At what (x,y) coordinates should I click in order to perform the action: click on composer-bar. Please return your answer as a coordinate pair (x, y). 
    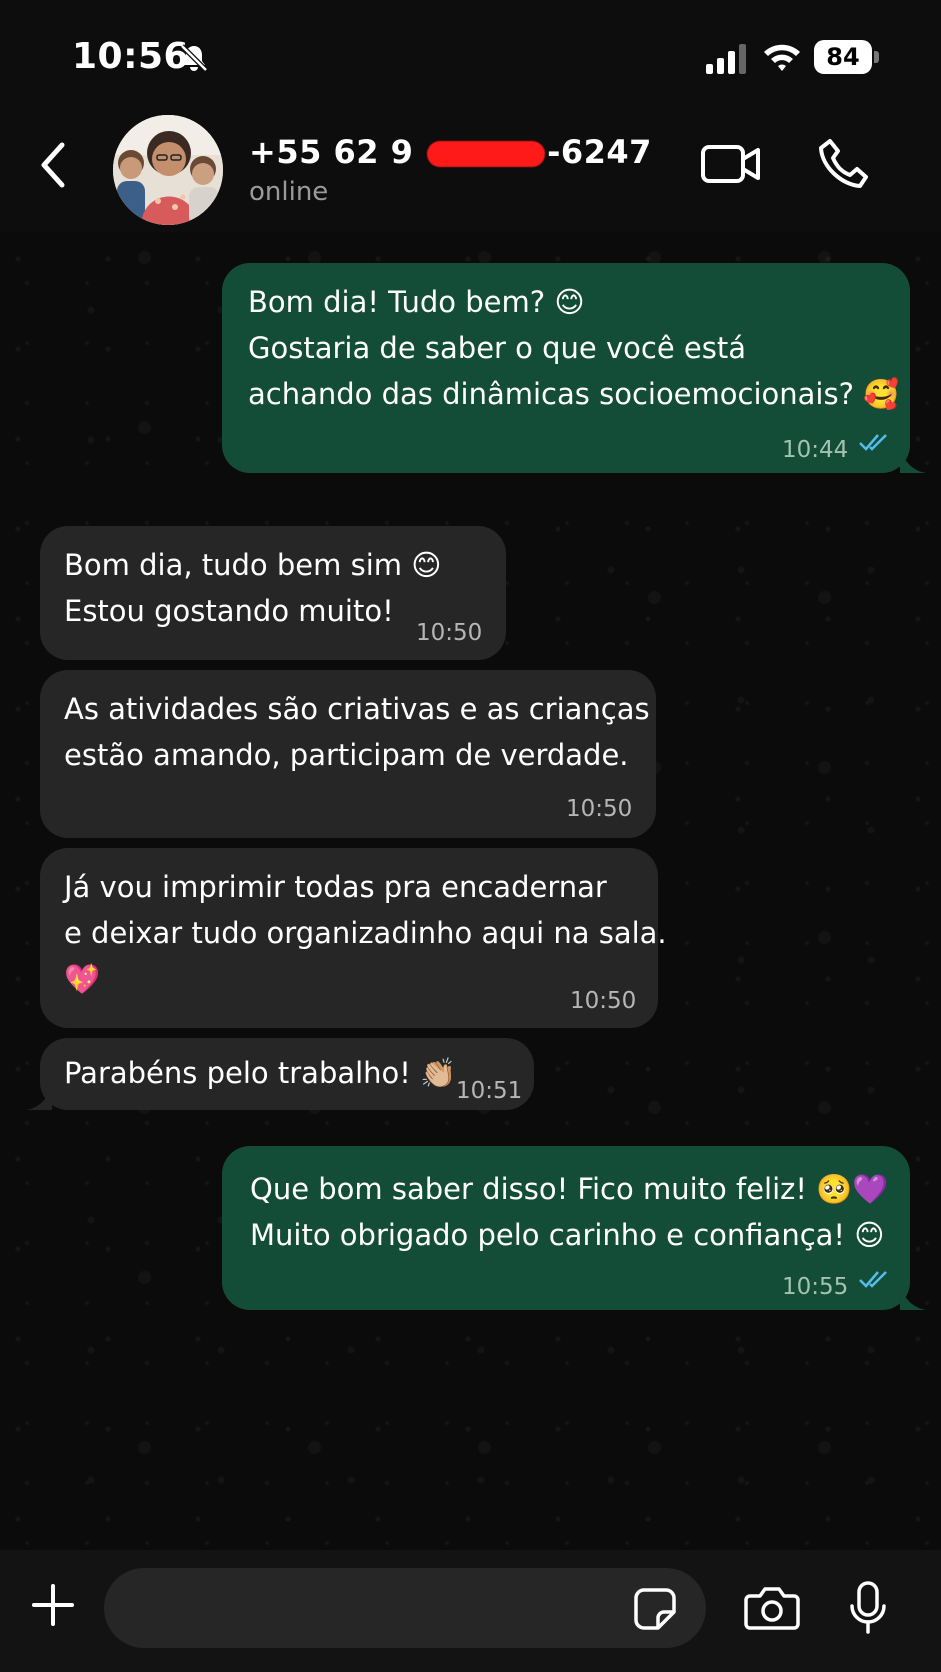
    Looking at the image, I should click on (470, 1611).